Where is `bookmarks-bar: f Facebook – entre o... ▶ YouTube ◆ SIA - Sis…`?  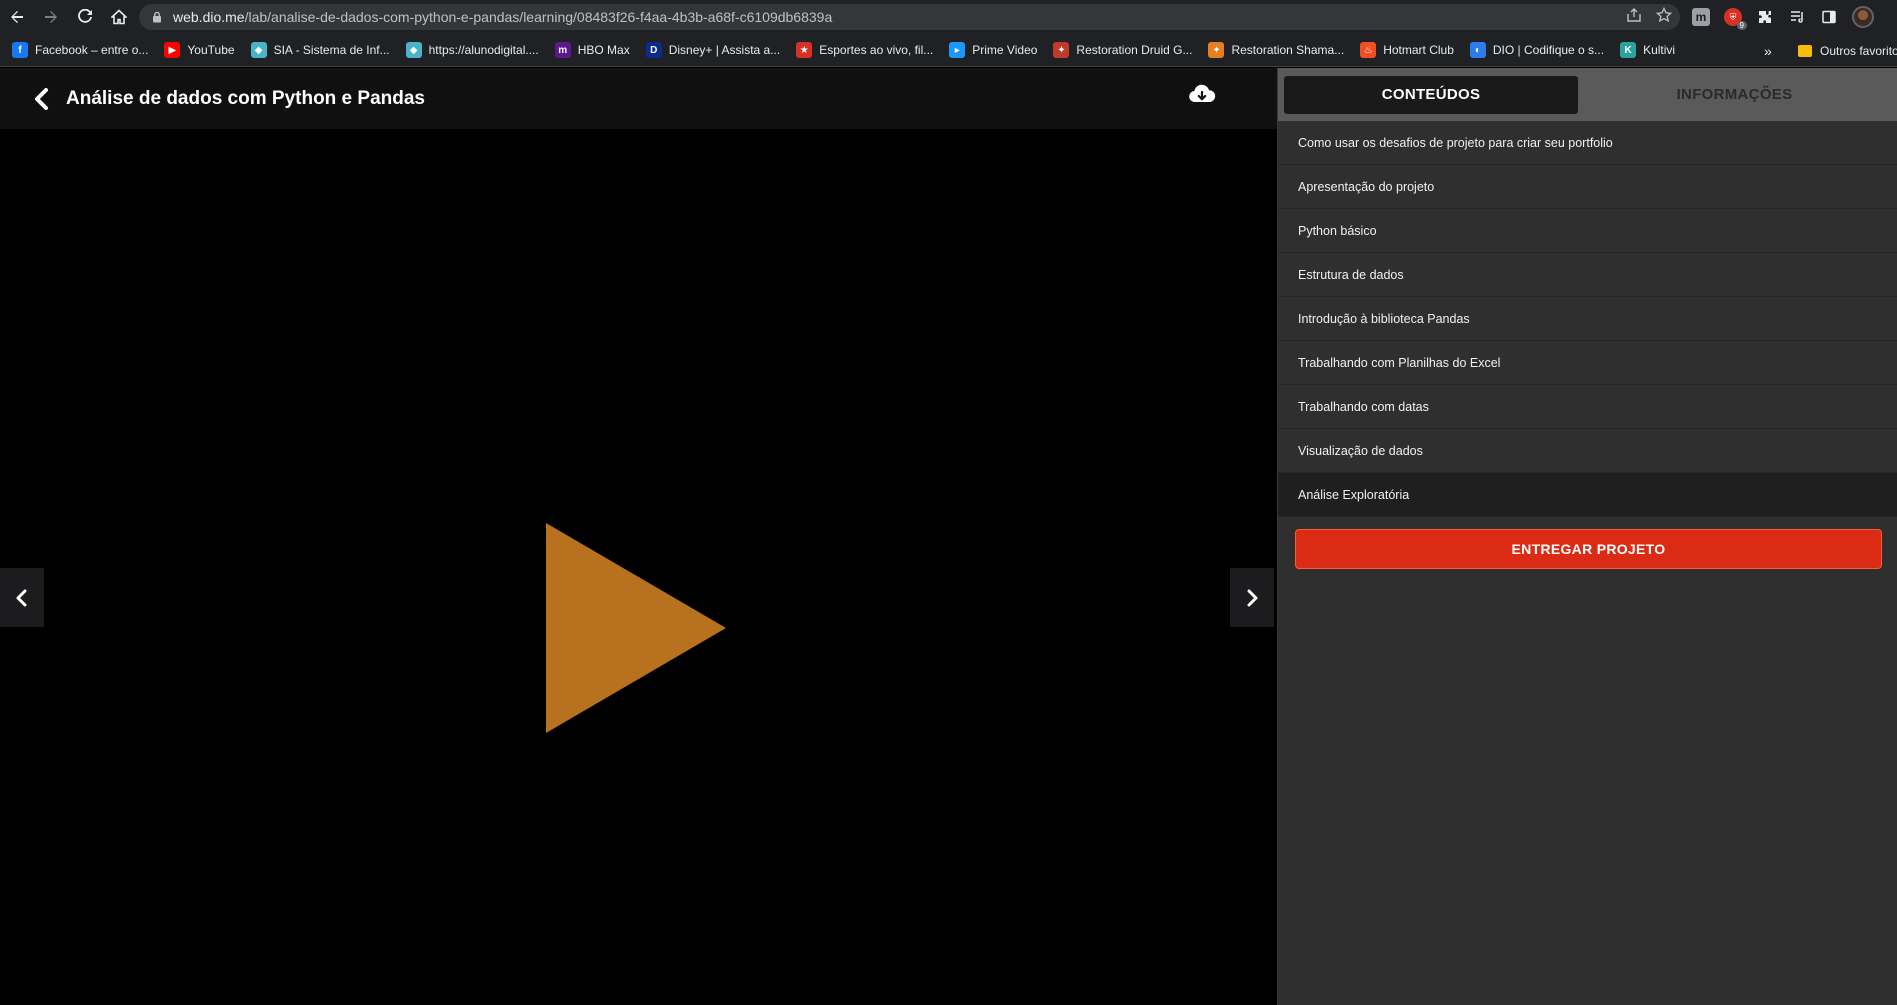
bookmarks-bar: f Facebook – entre o... ▶ YouTube ◆ SIA - Sis… is located at coordinates (948, 50).